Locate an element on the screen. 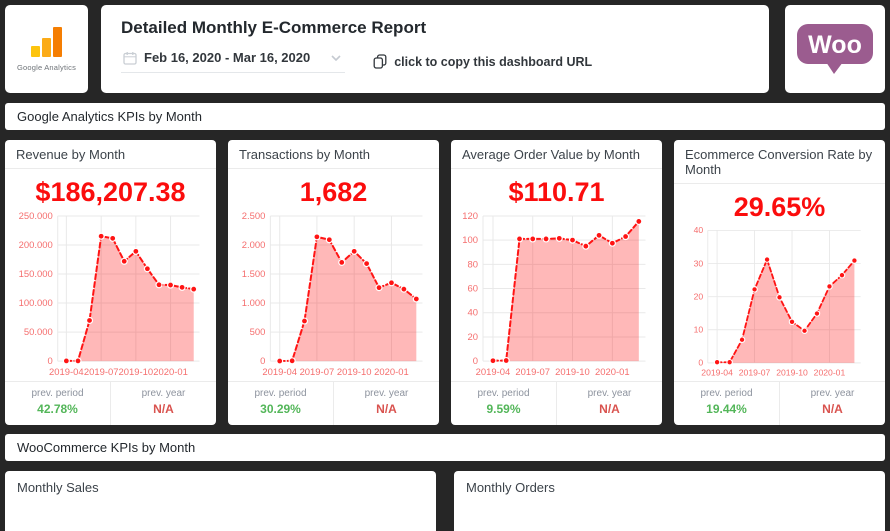 The width and height of the screenshot is (890, 531). prev-period-value: 9.59% is located at coordinates (503, 409).